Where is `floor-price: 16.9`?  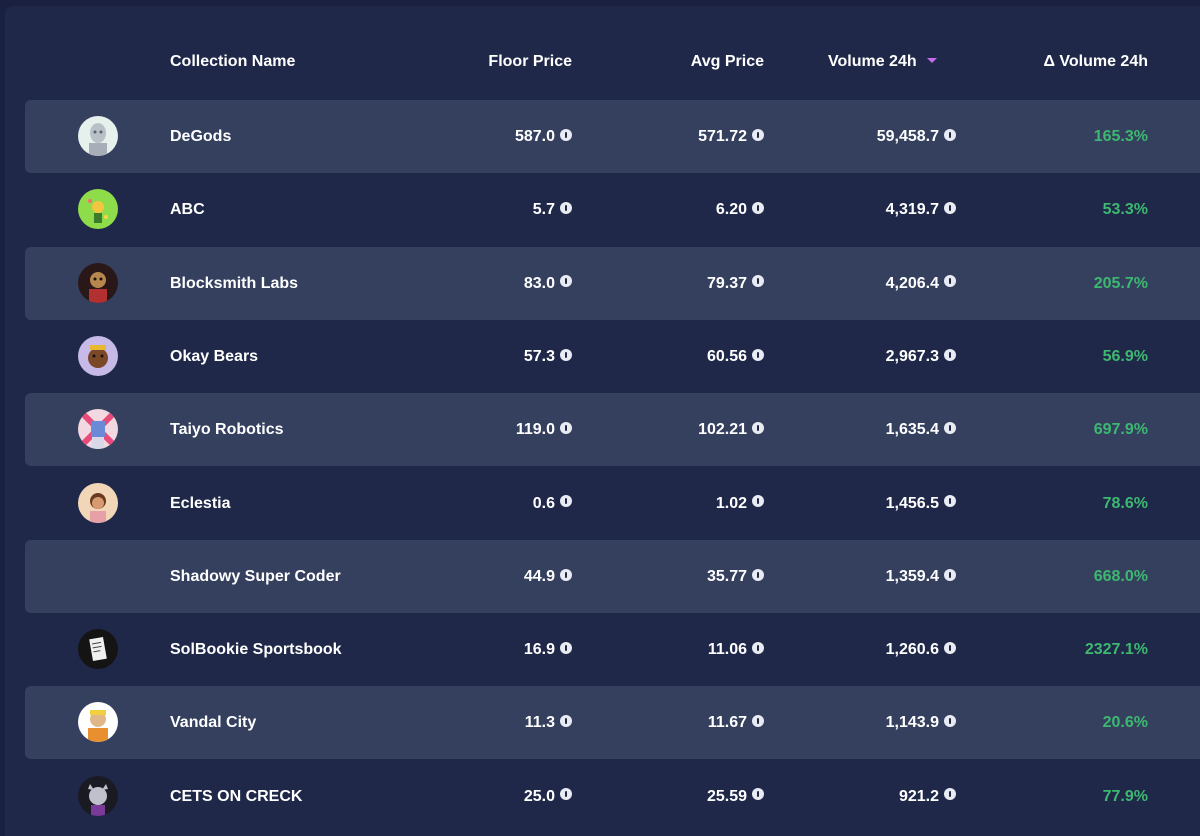
floor-price: 16.9 is located at coordinates (548, 649).